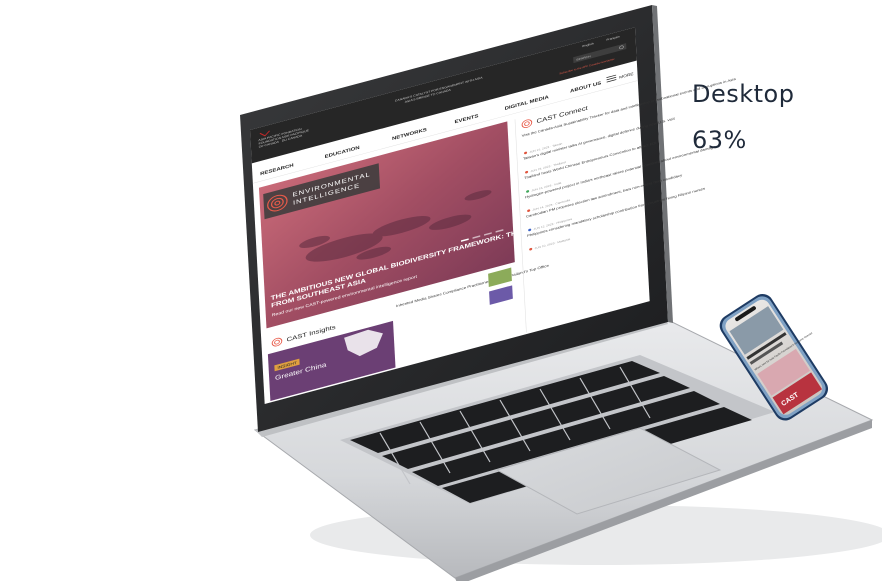  I want to click on device-share: 63%, so click(719, 140).